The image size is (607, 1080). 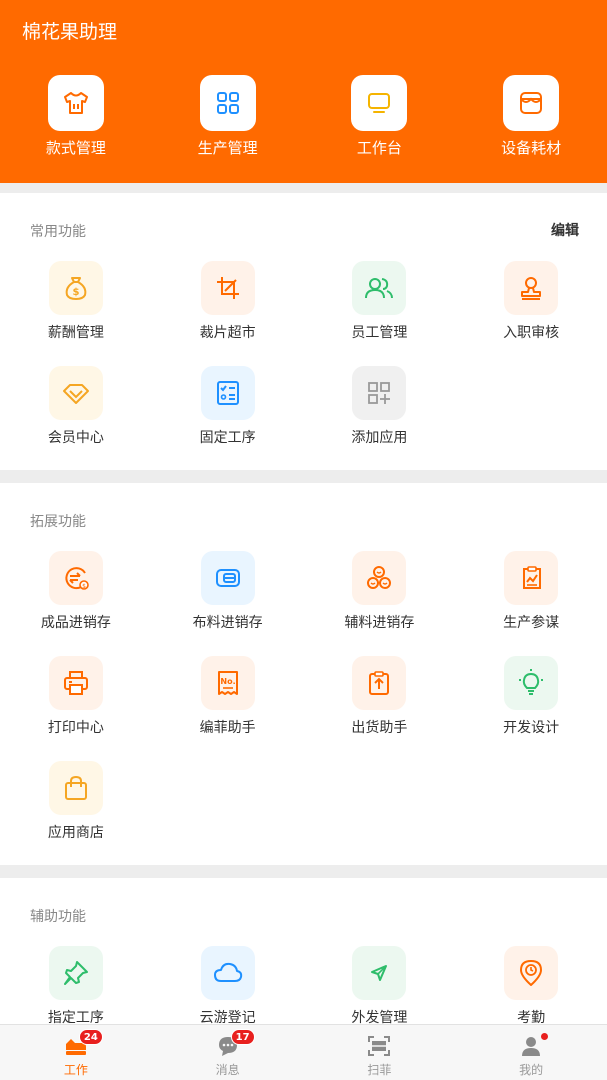 What do you see at coordinates (531, 683) in the screenshot?
I see `bulb-icon` at bounding box center [531, 683].